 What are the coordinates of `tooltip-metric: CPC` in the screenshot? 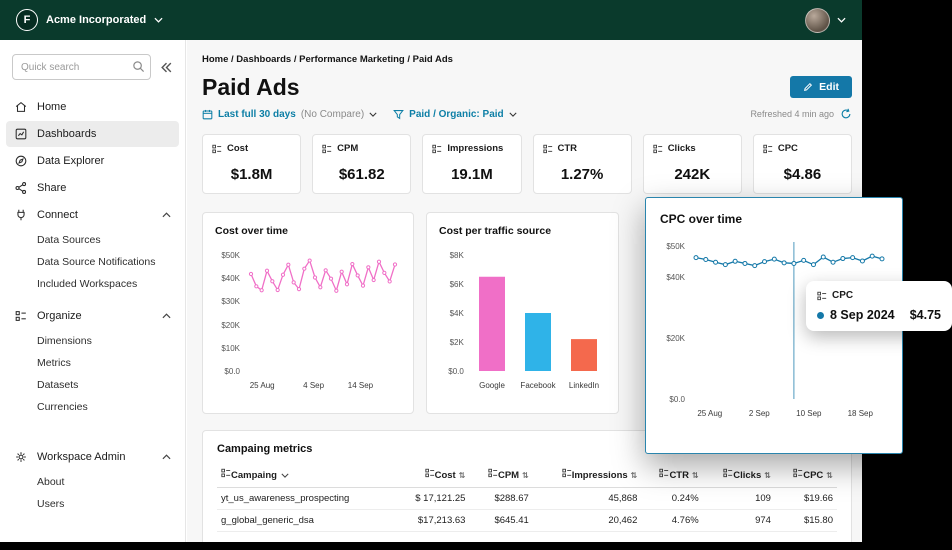 It's located at (843, 295).